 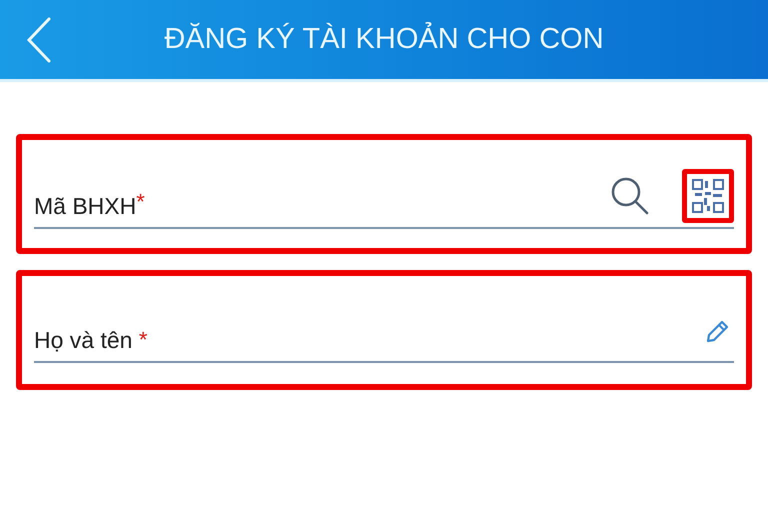 I want to click on input-field: Họ và tên *, so click(x=384, y=335).